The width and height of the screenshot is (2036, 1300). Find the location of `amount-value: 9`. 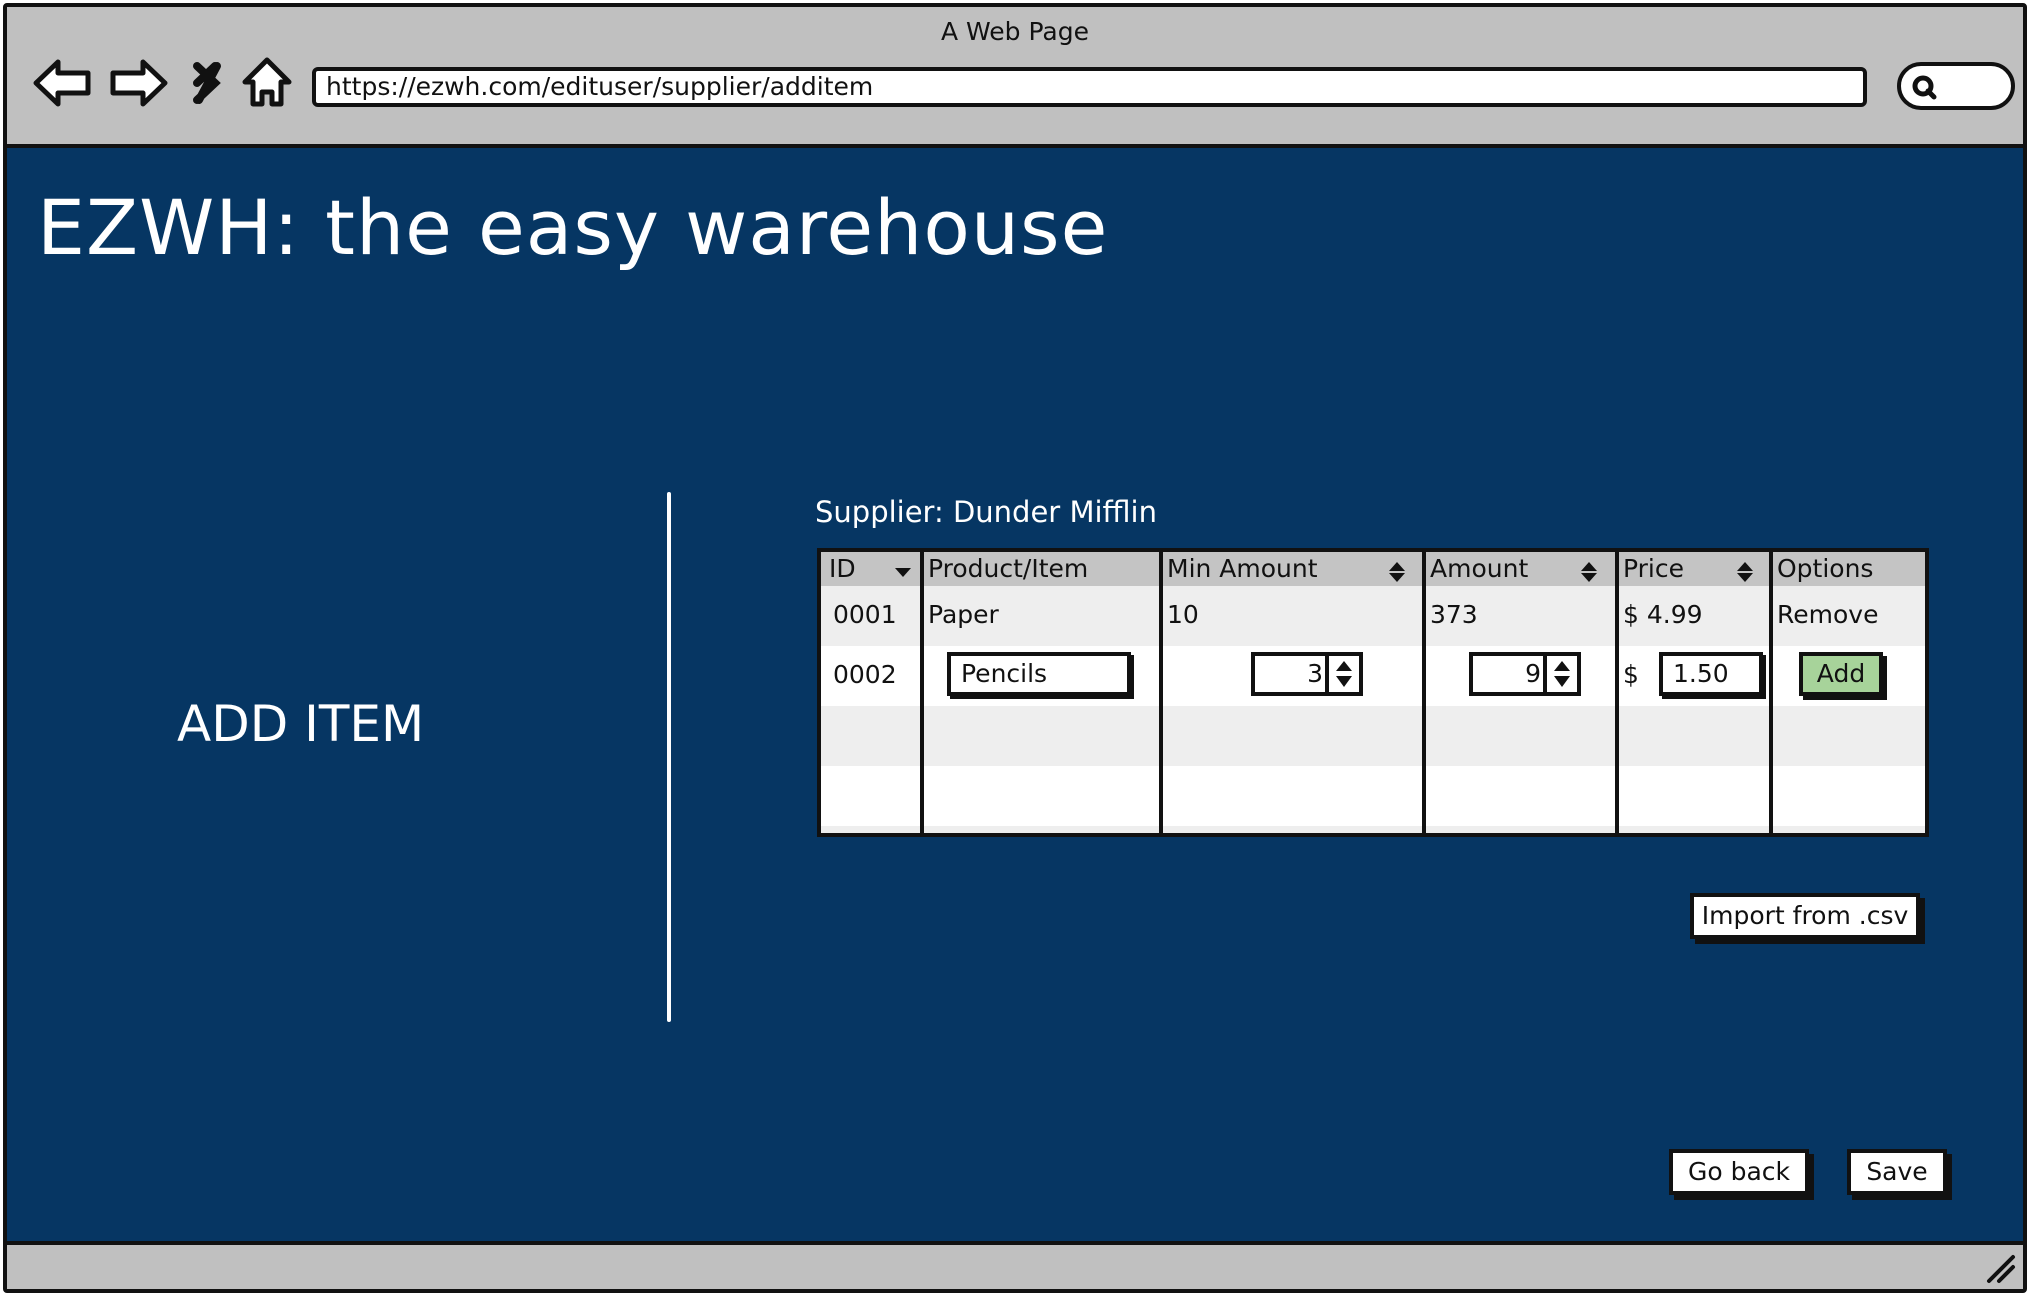

amount-value: 9 is located at coordinates (1533, 673).